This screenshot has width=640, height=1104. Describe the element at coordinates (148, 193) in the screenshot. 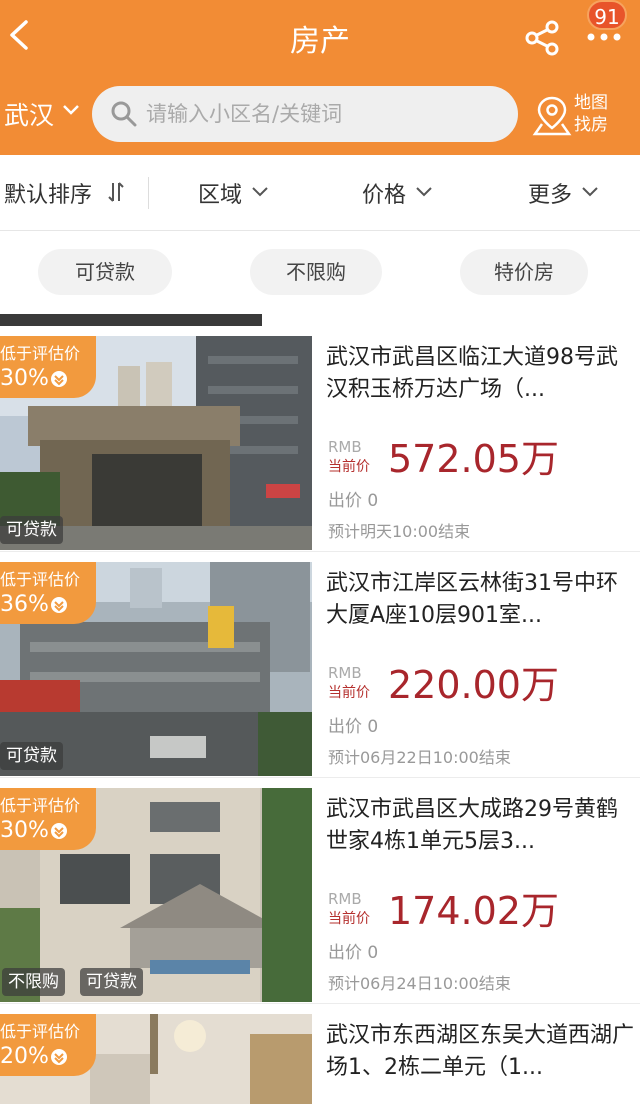

I see `divider` at that location.